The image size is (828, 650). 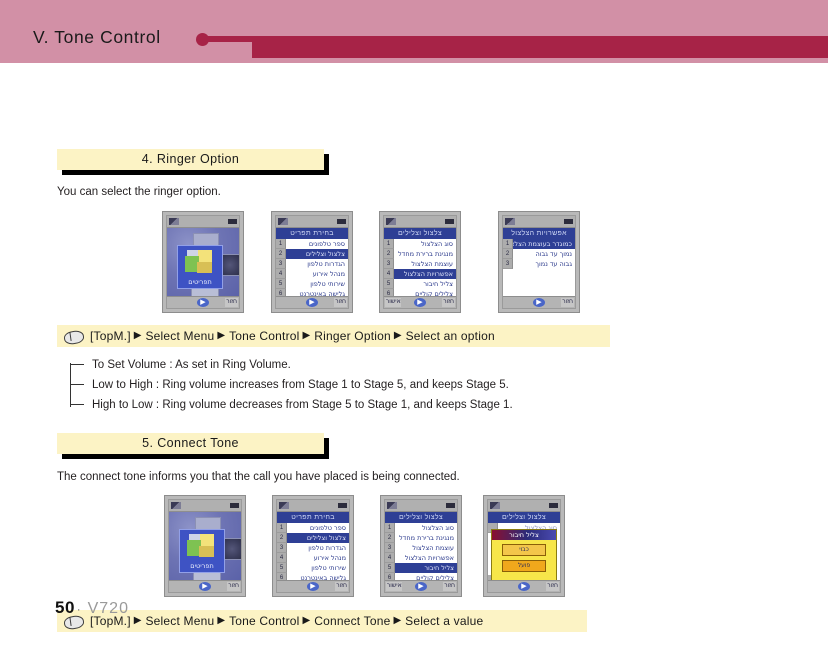 What do you see at coordinates (193, 162) in the screenshot?
I see `section-heading-ringer-option: 4. Ringer Option` at bounding box center [193, 162].